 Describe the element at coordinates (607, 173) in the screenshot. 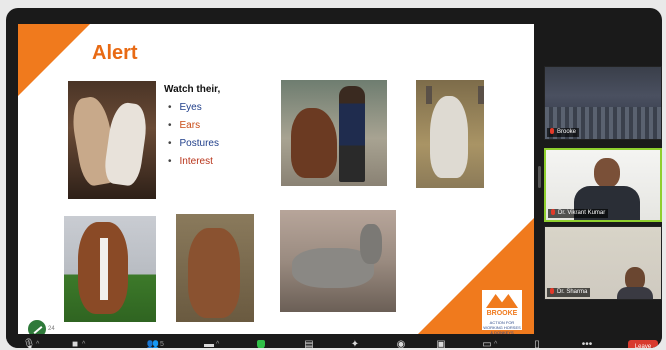

I see `participant-head` at that location.